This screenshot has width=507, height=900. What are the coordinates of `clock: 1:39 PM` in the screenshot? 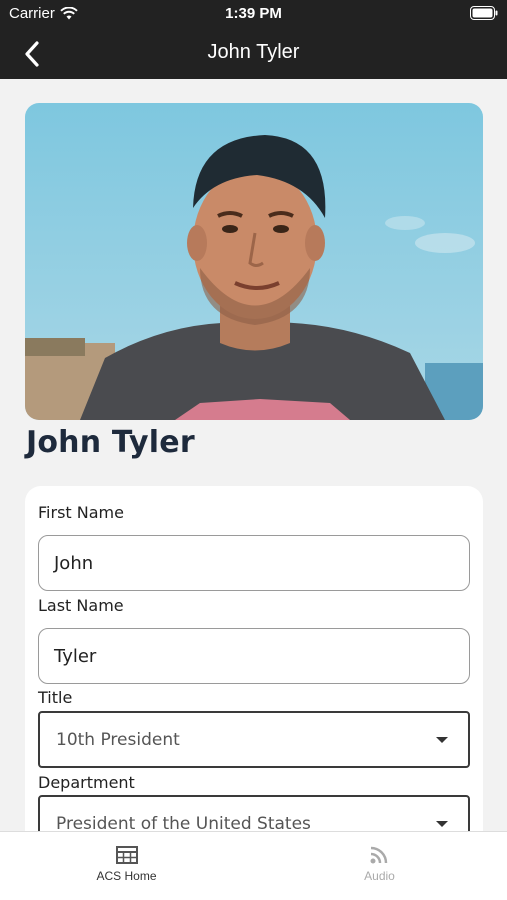 It's located at (253, 13).